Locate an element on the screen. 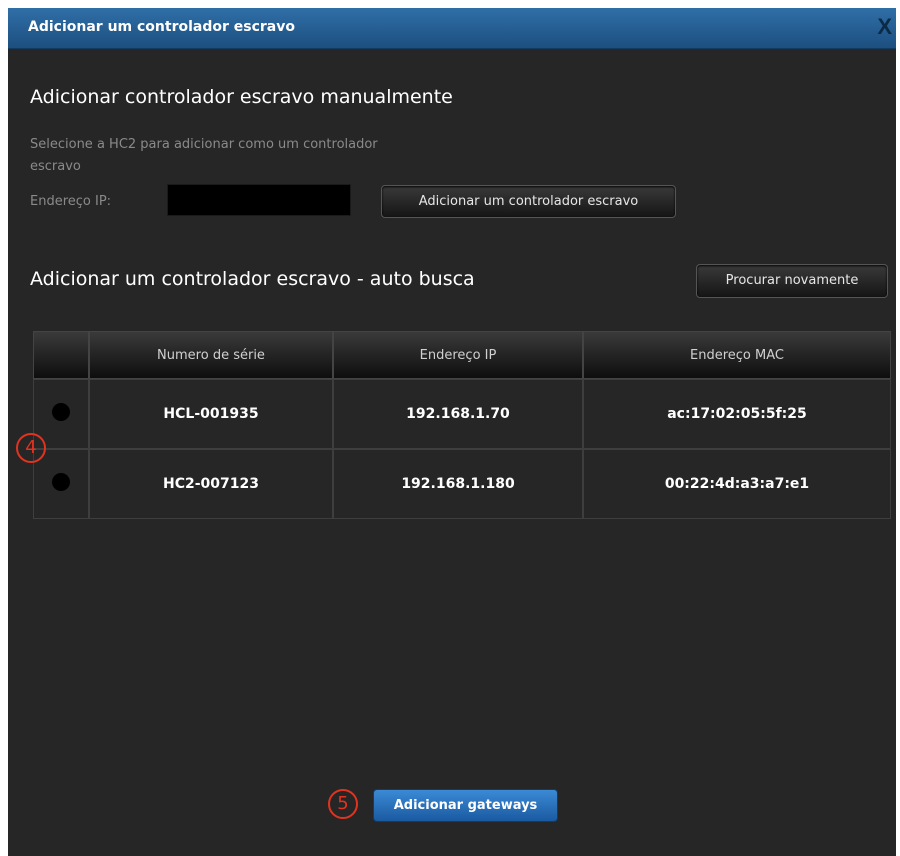 The width and height of the screenshot is (900, 856). row-select-cell is located at coordinates (61, 484).